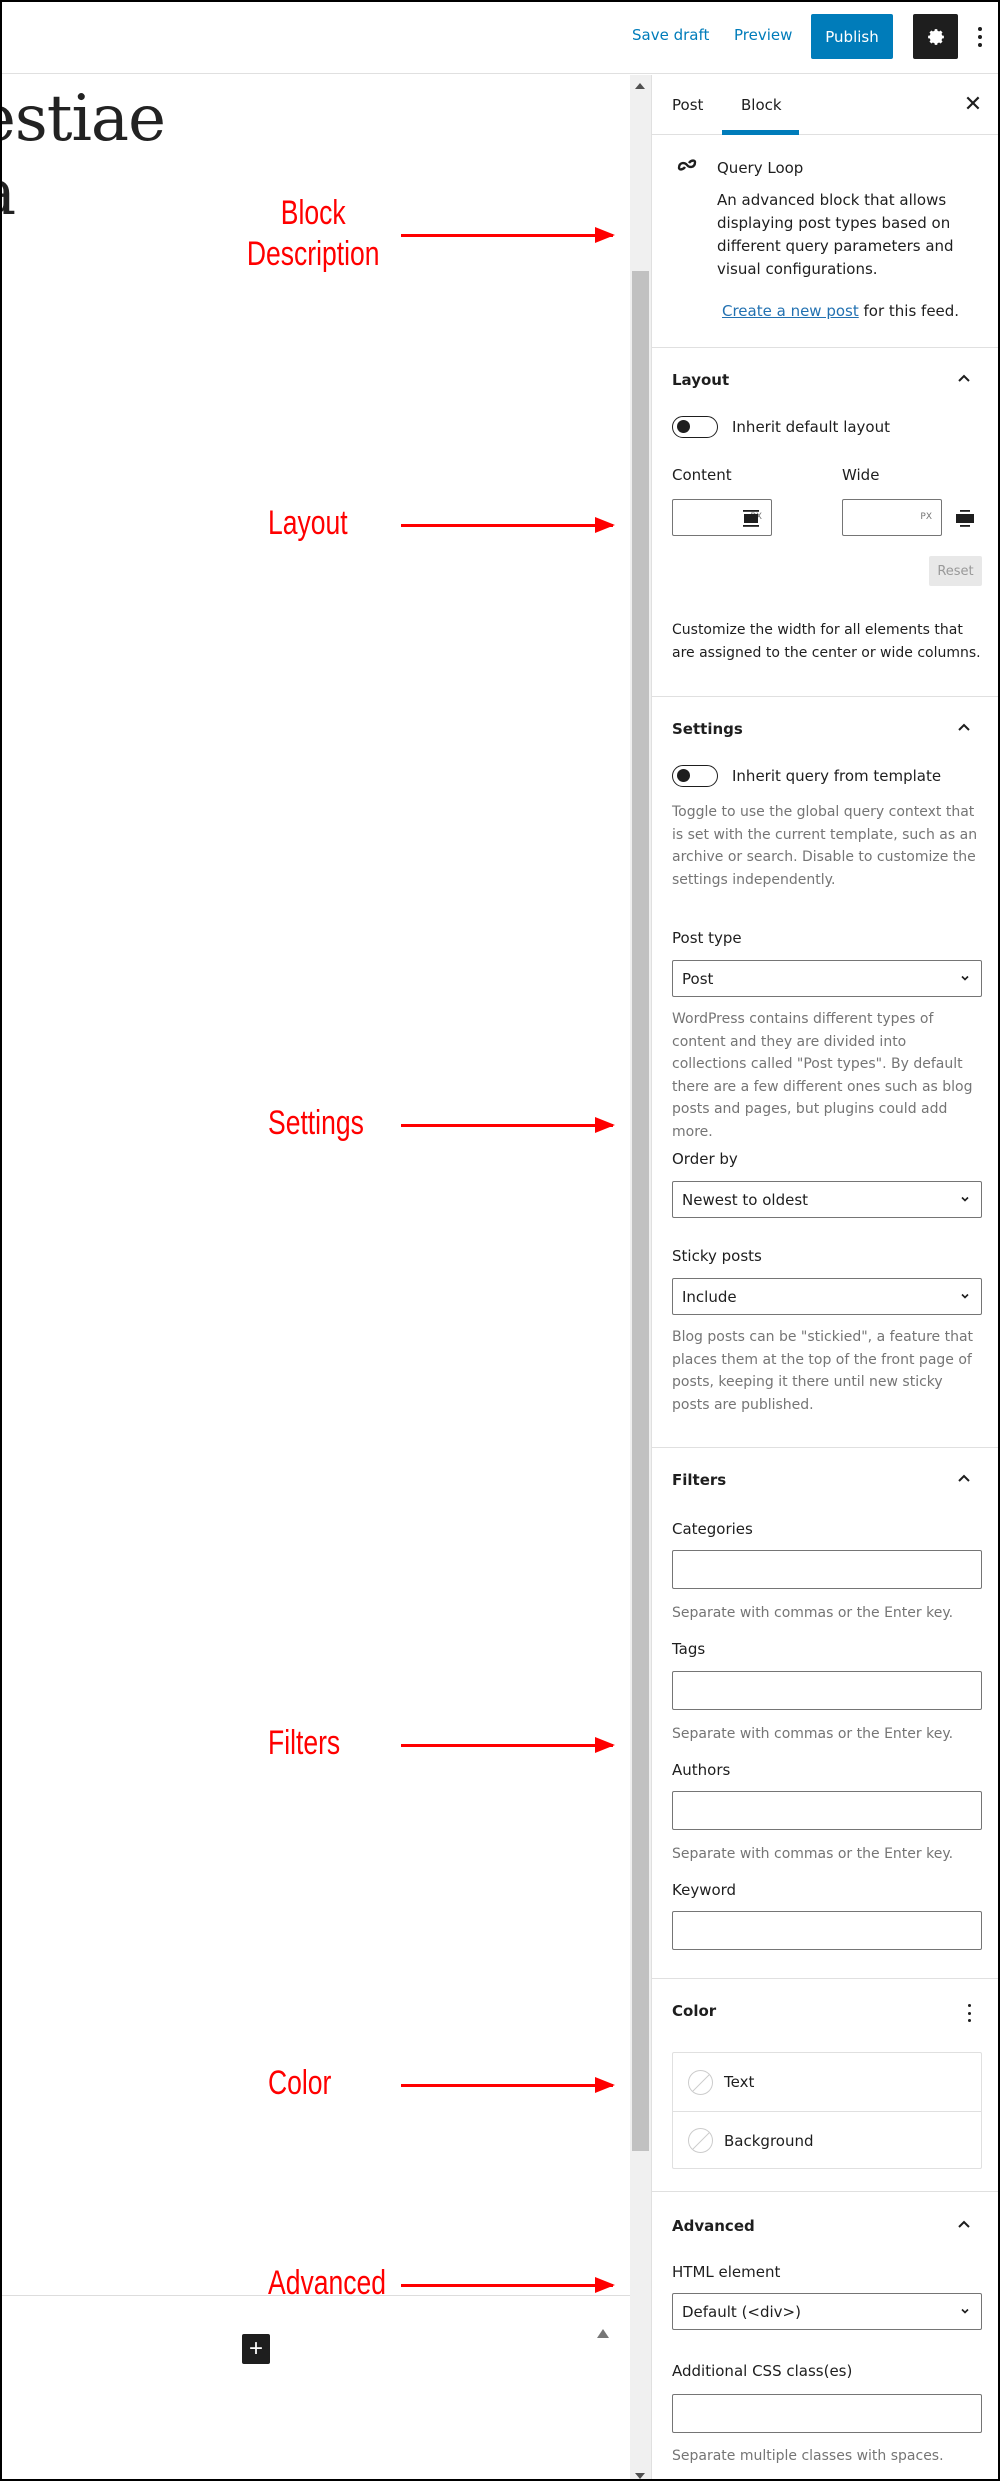 The width and height of the screenshot is (1000, 2481). What do you see at coordinates (827, 1296) in the screenshot?
I see `sticky-posts-select: Include` at bounding box center [827, 1296].